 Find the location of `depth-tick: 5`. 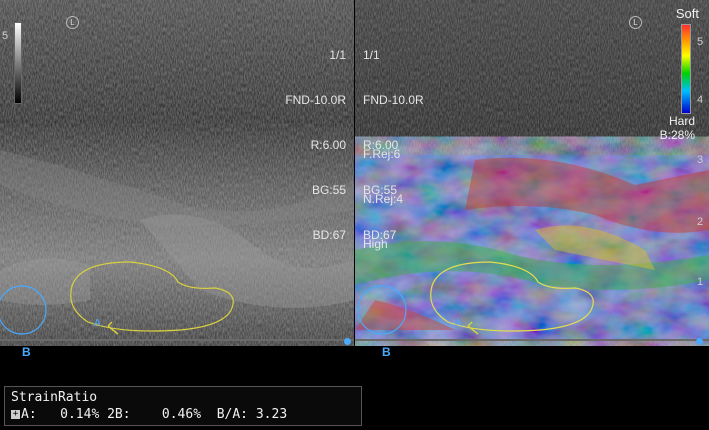

depth-tick: 5 is located at coordinates (5, 36).